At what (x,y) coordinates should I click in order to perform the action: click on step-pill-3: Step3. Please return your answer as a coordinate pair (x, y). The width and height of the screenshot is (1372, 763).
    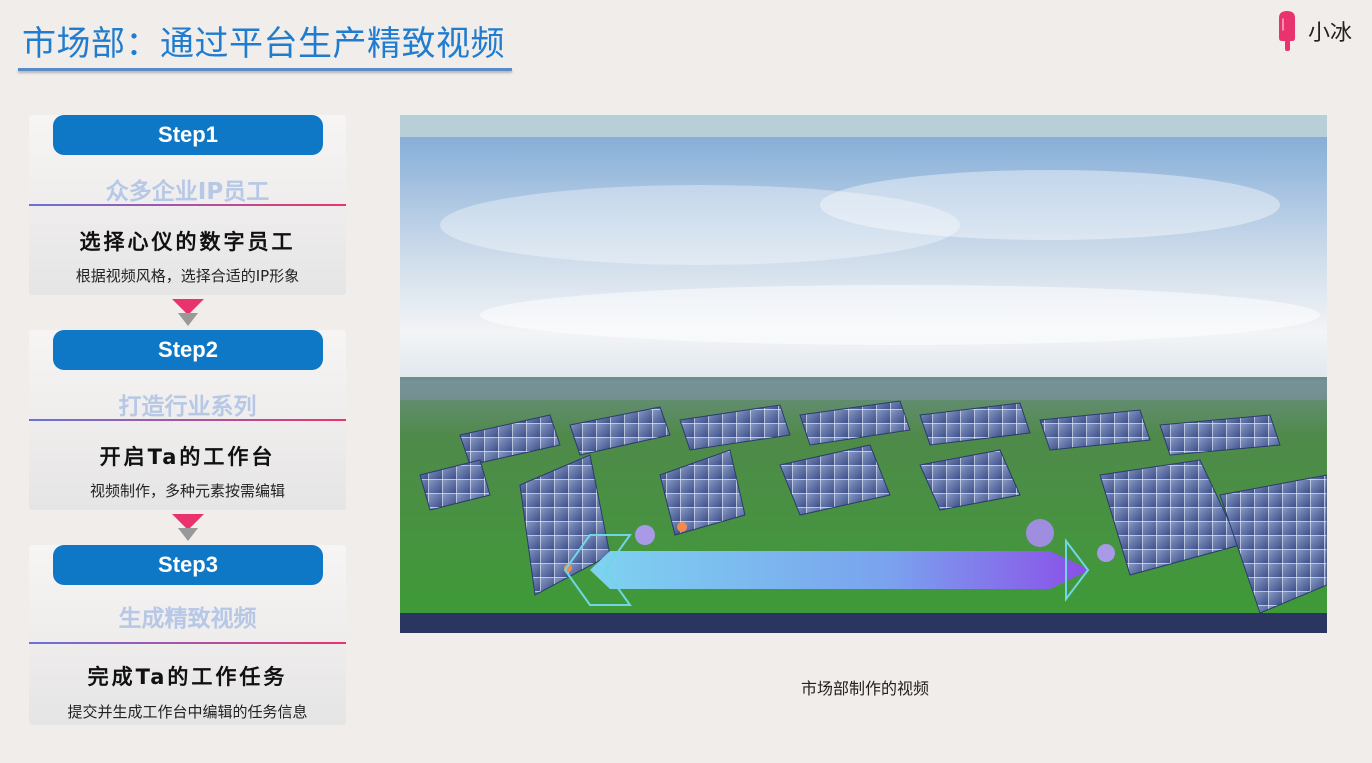
    Looking at the image, I should click on (188, 565).